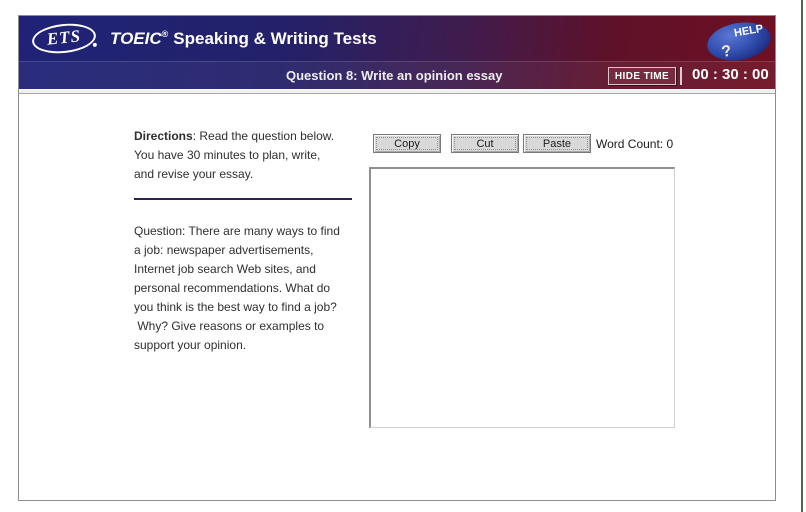  I want to click on app-title: TOEIC® Speaking & Writing Tests, so click(243, 39).